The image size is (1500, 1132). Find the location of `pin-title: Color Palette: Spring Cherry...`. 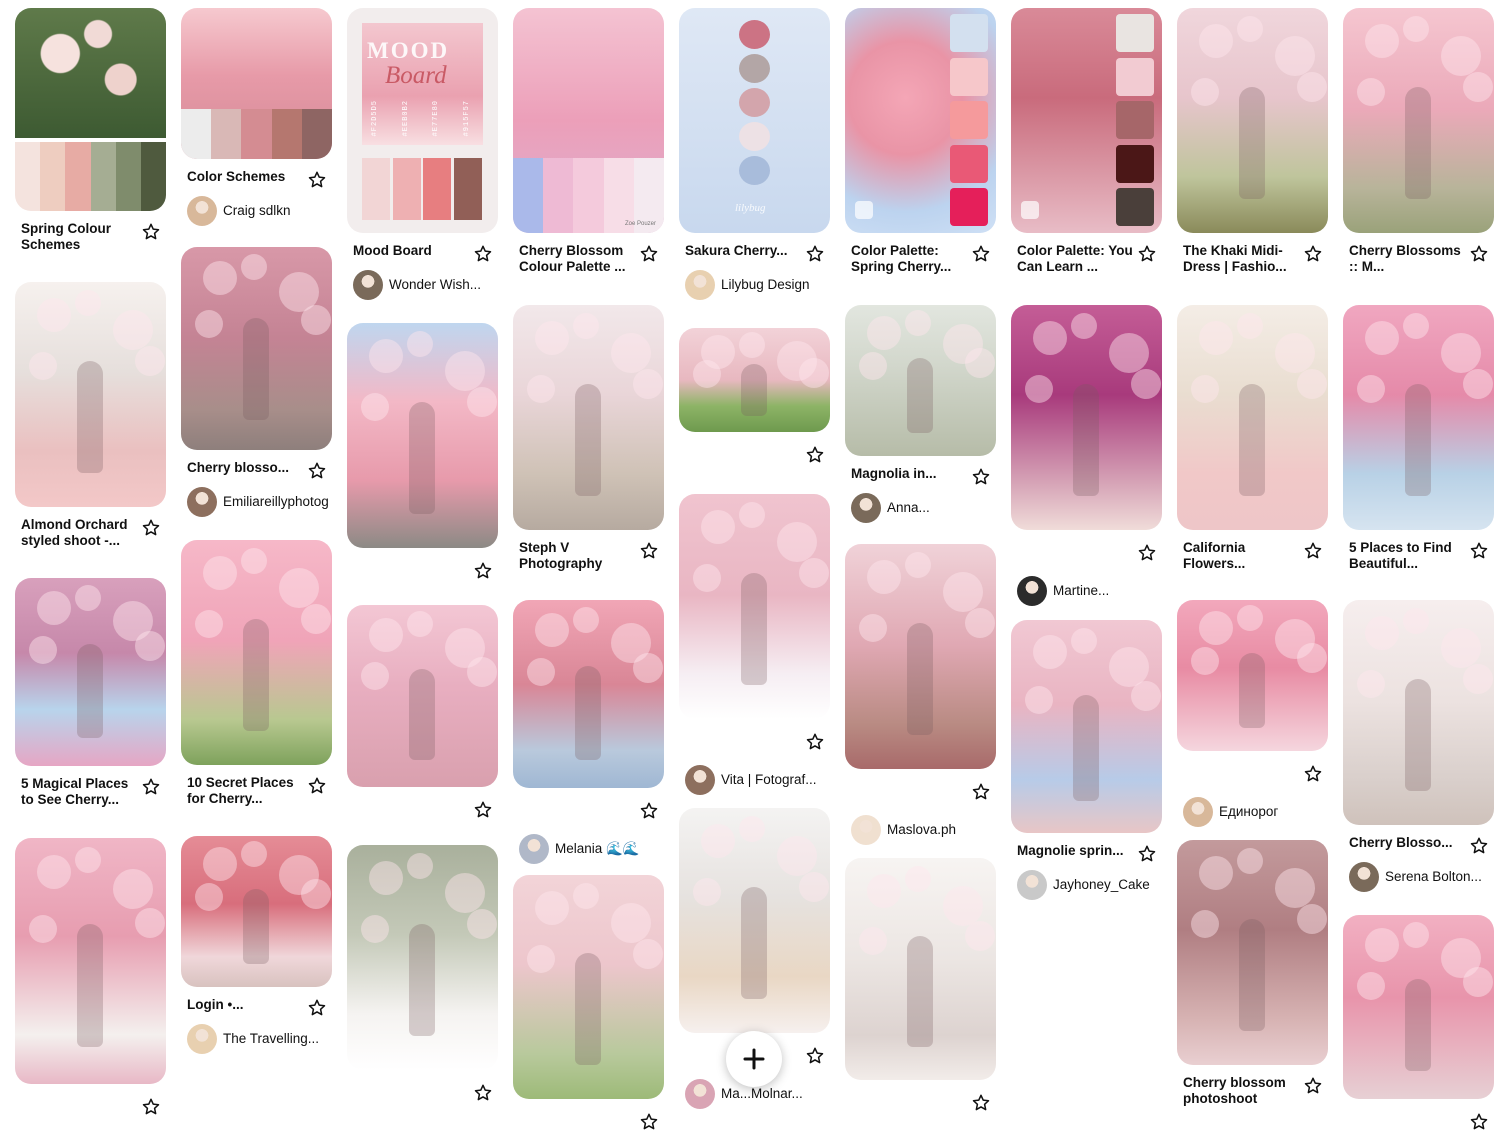

pin-title: Color Palette: Spring Cherry... is located at coordinates (910, 259).